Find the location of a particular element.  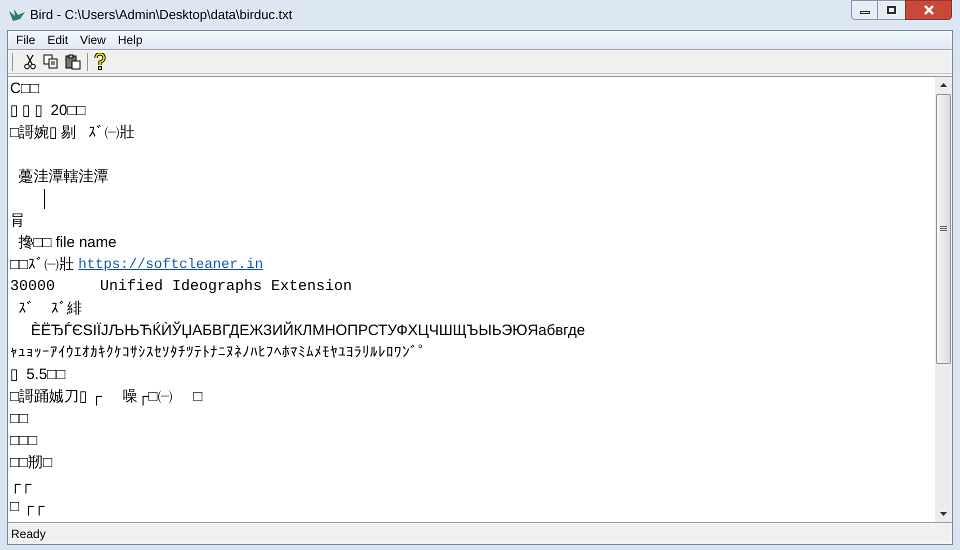

text-line: 躉洼潭轄洼潭 is located at coordinates (62, 177).